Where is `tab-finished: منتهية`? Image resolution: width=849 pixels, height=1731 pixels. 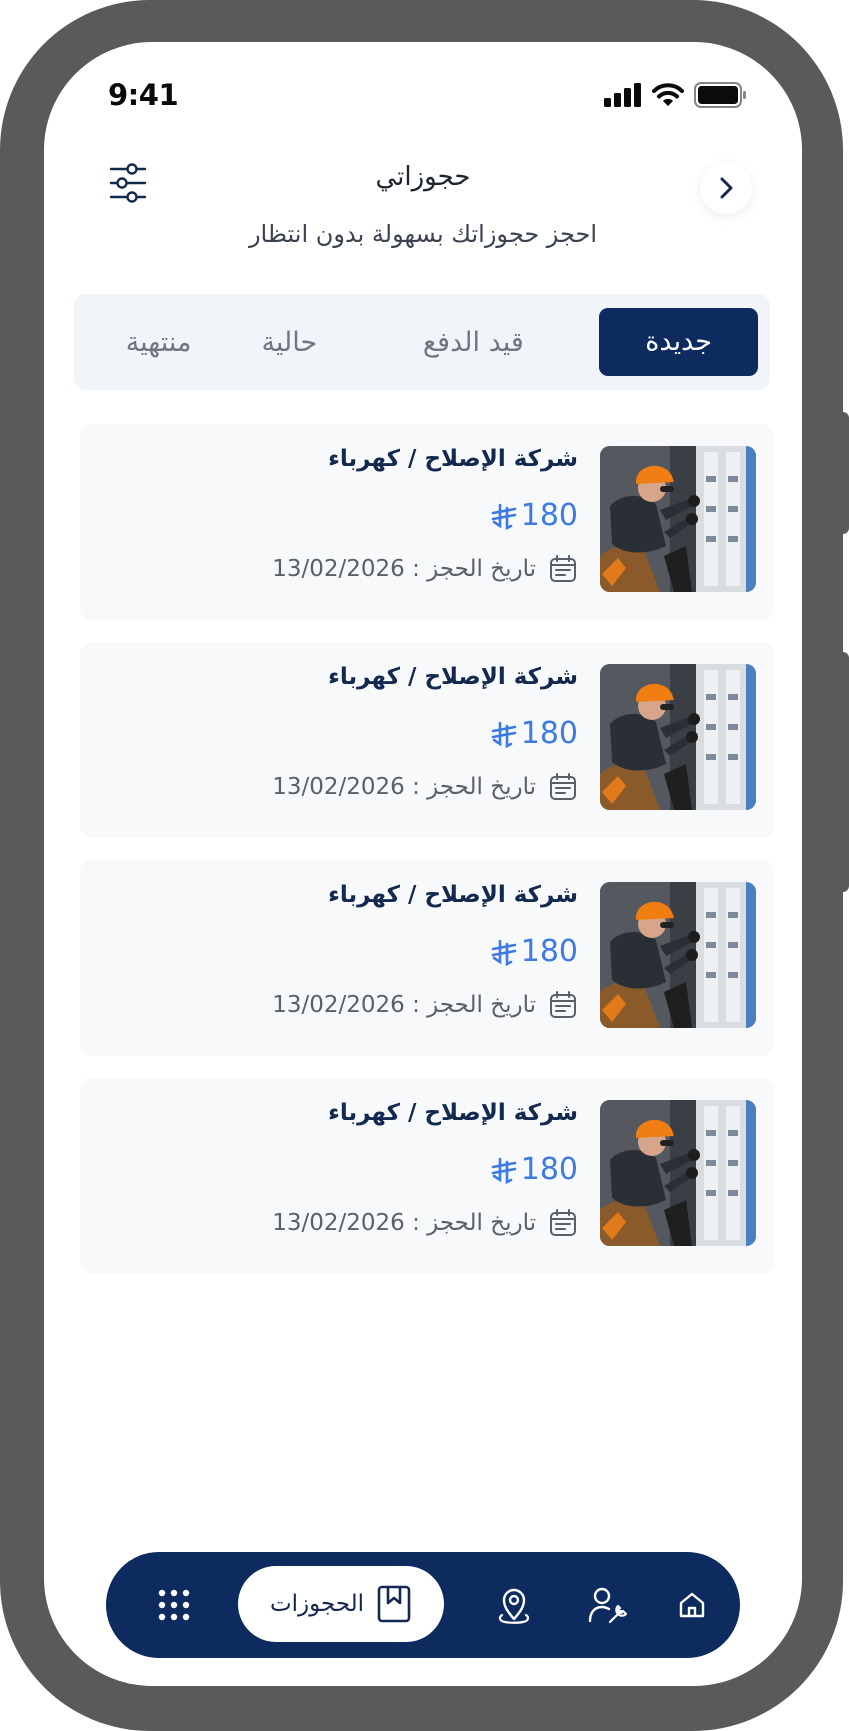 tab-finished: منتهية is located at coordinates (158, 342).